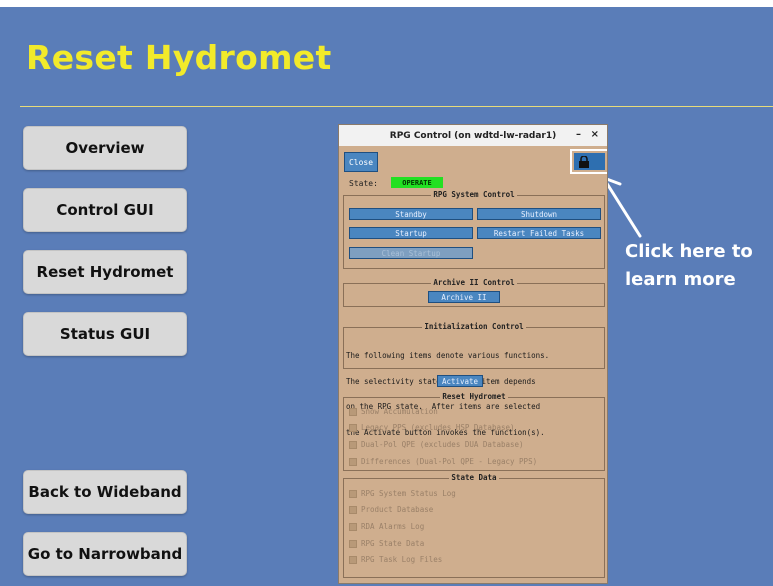  I want to click on callout-text: Click here to learn more, so click(689, 266).